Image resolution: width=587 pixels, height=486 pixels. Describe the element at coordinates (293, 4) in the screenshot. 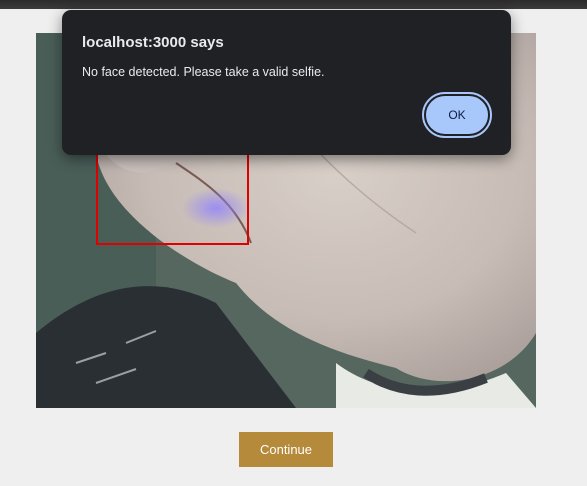

I see `browser-top-bar` at that location.